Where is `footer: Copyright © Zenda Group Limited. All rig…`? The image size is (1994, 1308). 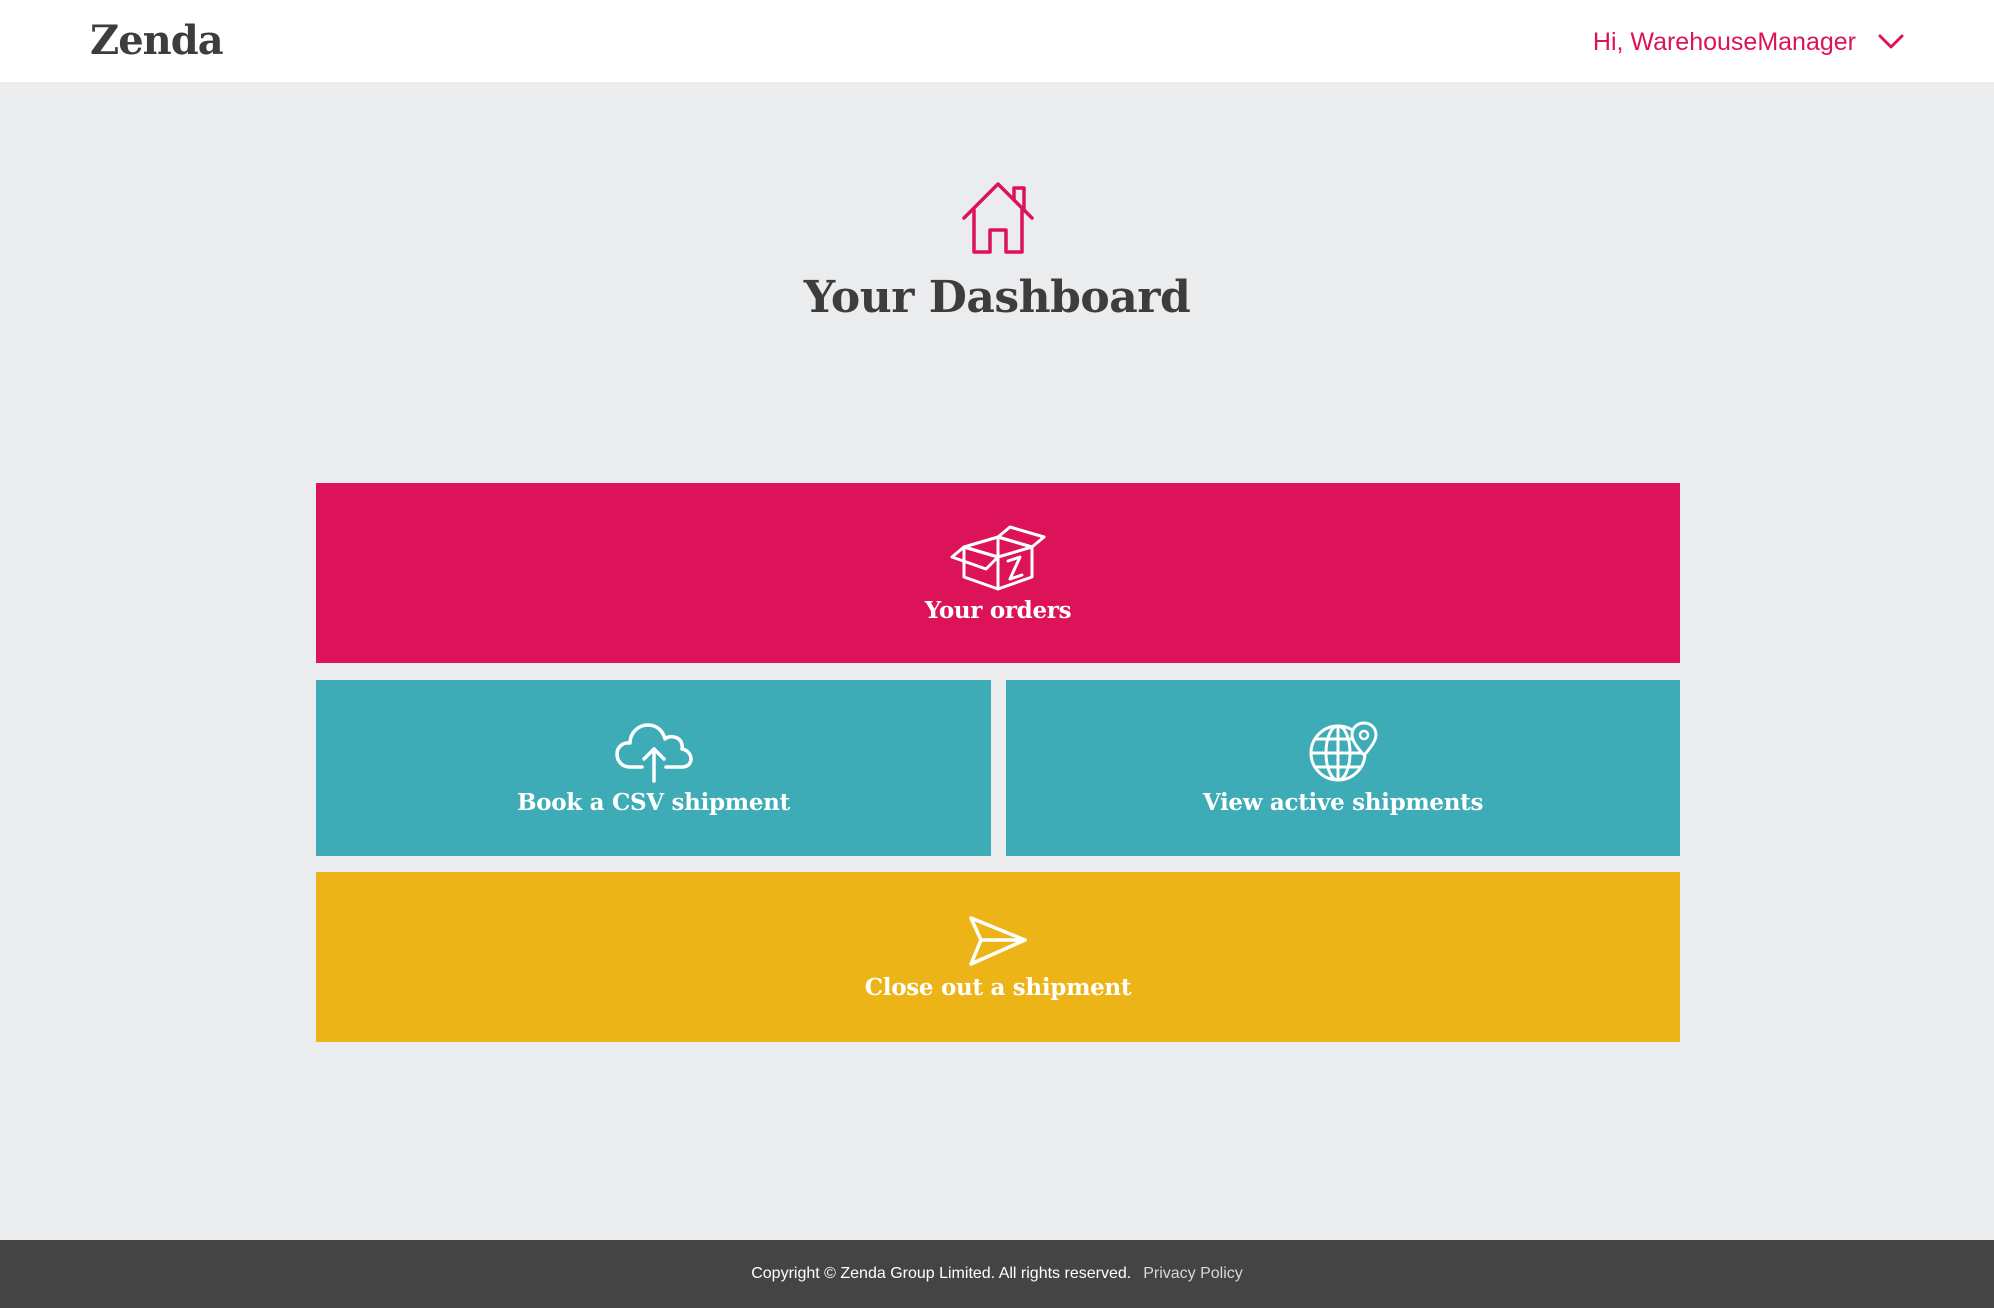
footer: Copyright © Zenda Group Limited. All rig… is located at coordinates (997, 1274).